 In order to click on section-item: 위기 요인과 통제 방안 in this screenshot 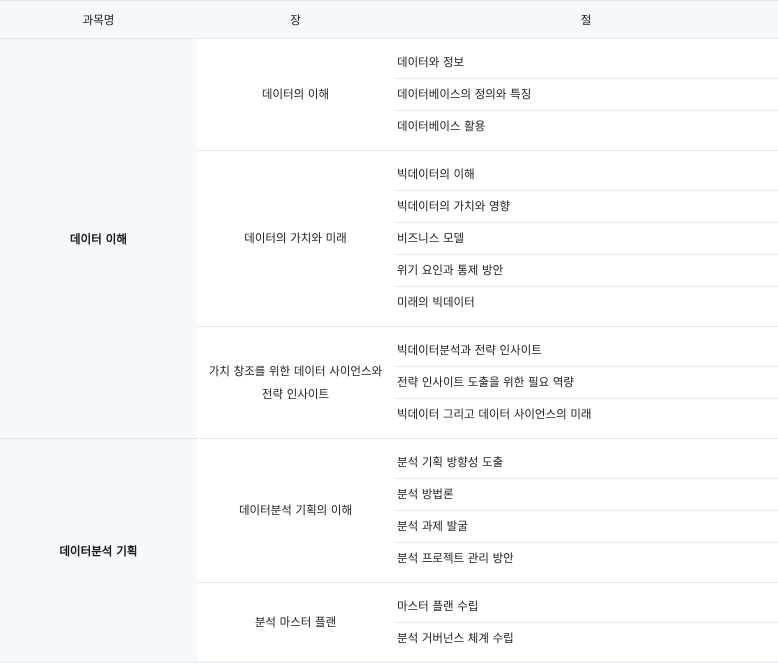, I will do `click(586, 271)`.